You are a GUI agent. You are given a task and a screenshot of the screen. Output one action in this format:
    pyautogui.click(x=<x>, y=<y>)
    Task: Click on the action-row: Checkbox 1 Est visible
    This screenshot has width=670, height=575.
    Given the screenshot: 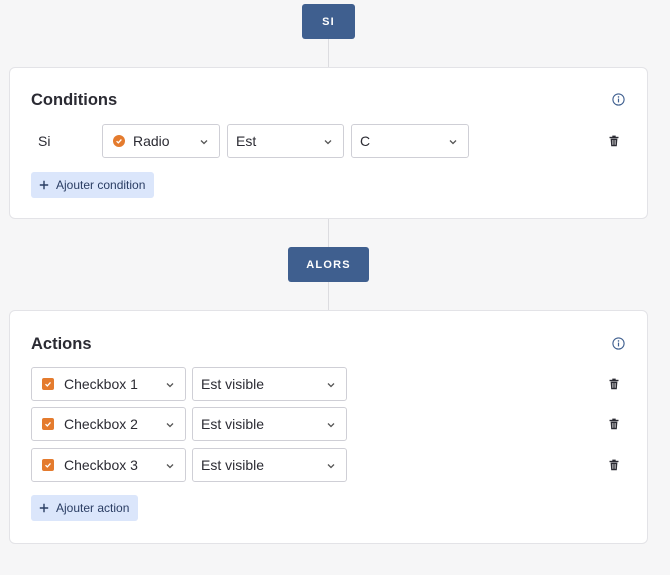 What is the action you would take?
    pyautogui.click(x=331, y=384)
    